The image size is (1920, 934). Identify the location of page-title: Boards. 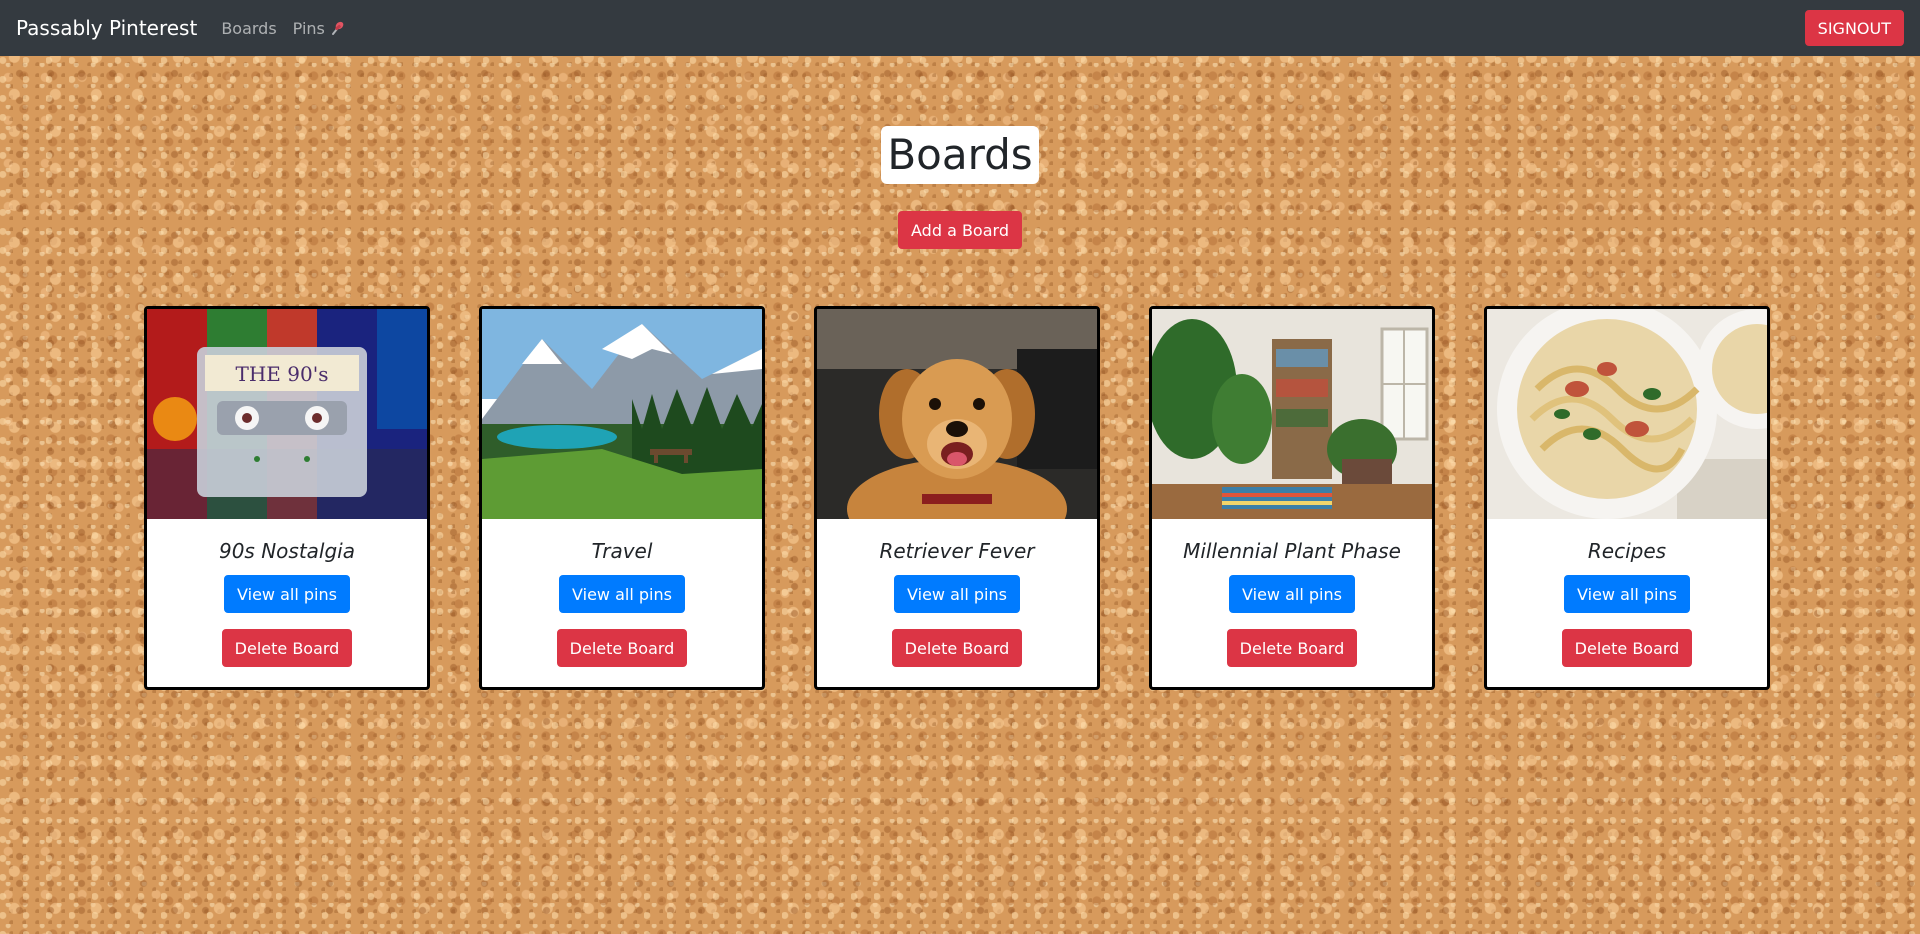
(960, 155).